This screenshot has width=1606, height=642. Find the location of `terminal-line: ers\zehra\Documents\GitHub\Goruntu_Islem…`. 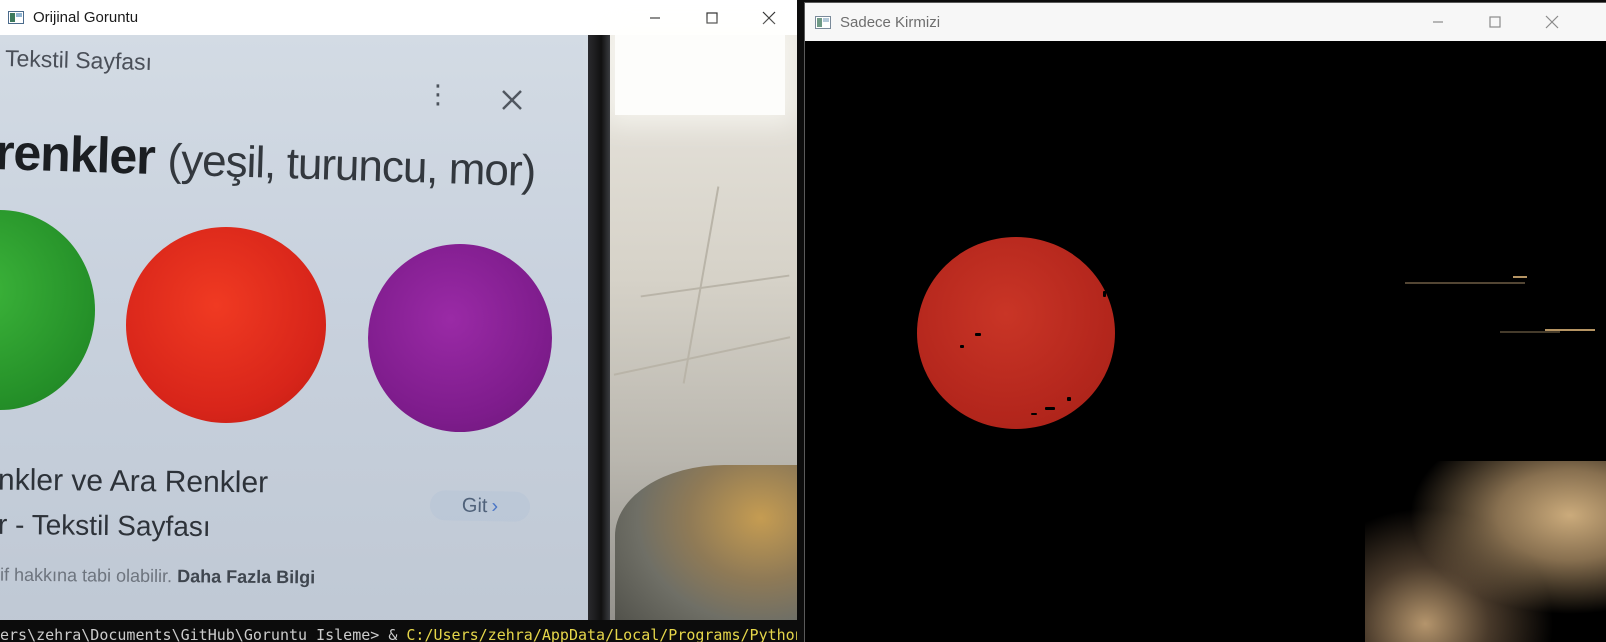

terminal-line: ers\zehra\Documents\GitHub\Goruntu_Islem… is located at coordinates (398, 634).